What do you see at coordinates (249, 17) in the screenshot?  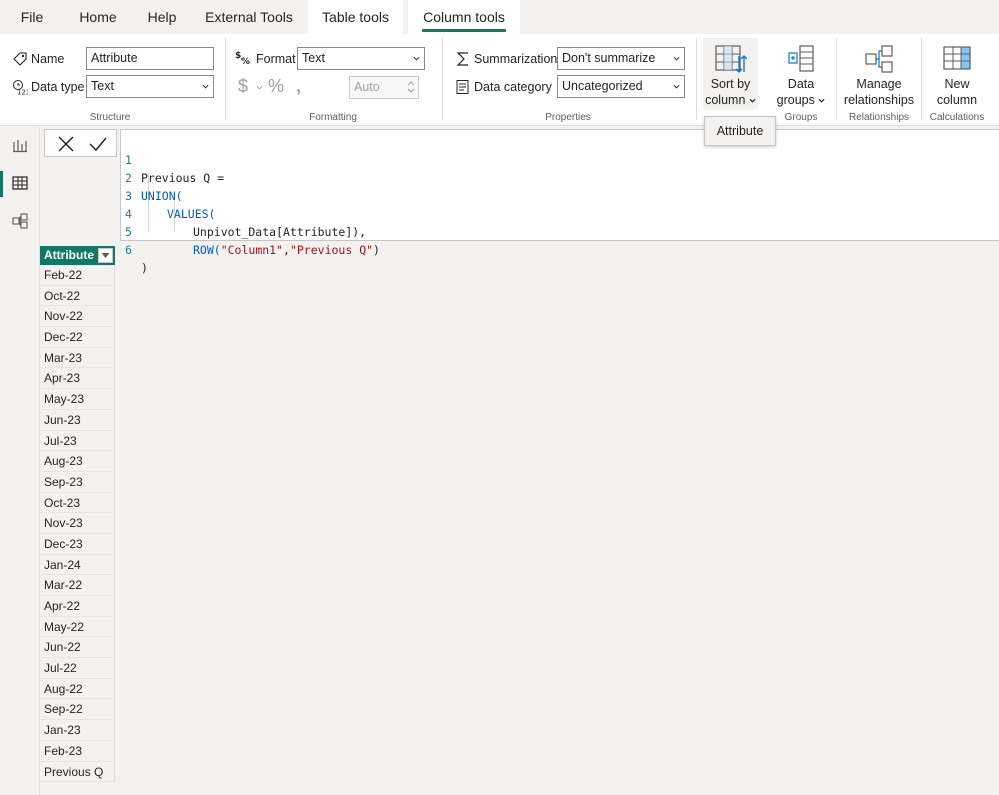 I see `tab-external-tools: External Tools` at bounding box center [249, 17].